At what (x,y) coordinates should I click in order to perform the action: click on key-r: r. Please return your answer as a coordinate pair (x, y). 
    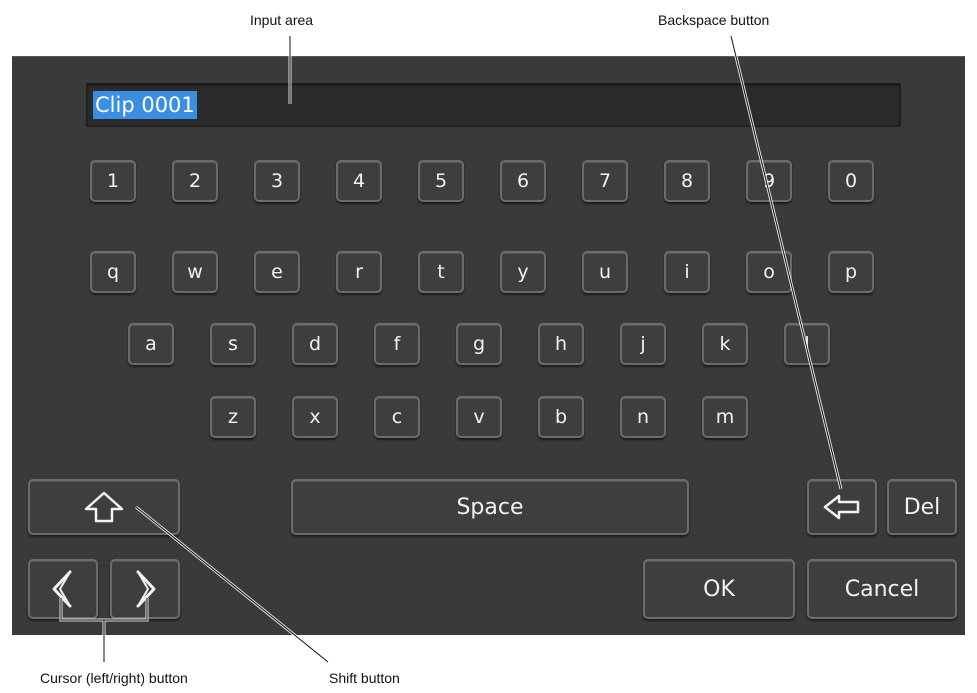
    Looking at the image, I should click on (359, 272).